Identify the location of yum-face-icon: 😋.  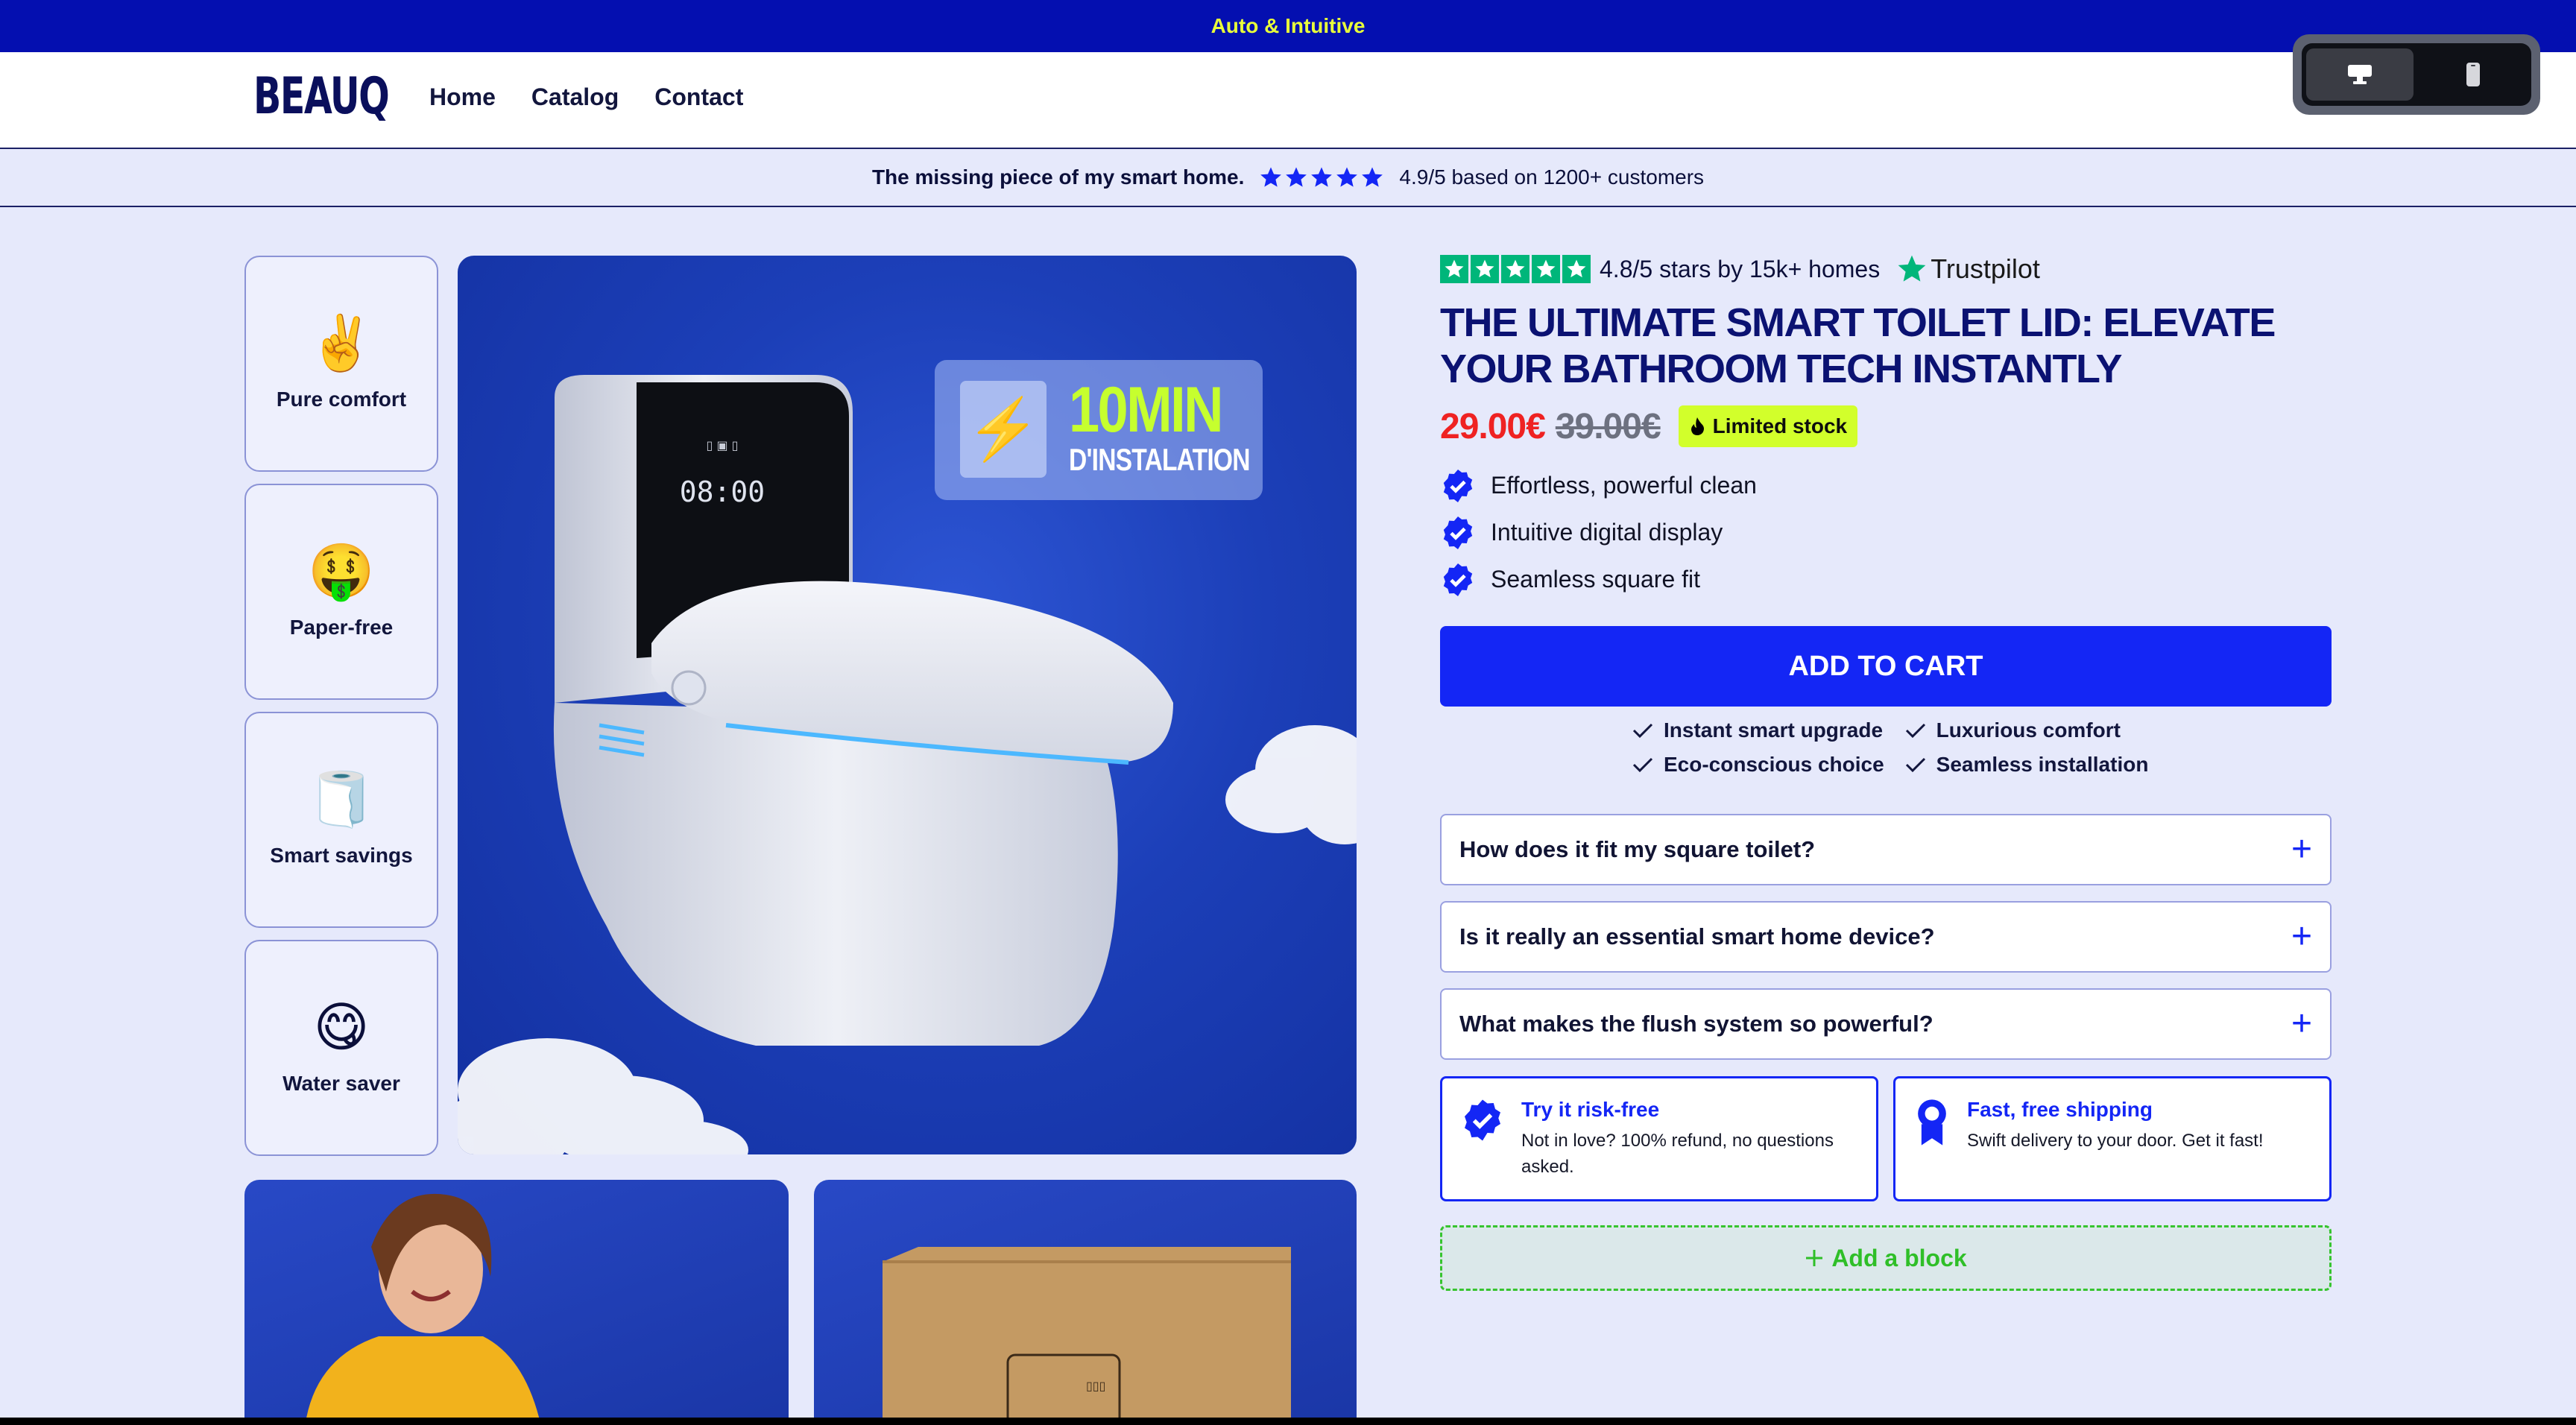
(341, 1027).